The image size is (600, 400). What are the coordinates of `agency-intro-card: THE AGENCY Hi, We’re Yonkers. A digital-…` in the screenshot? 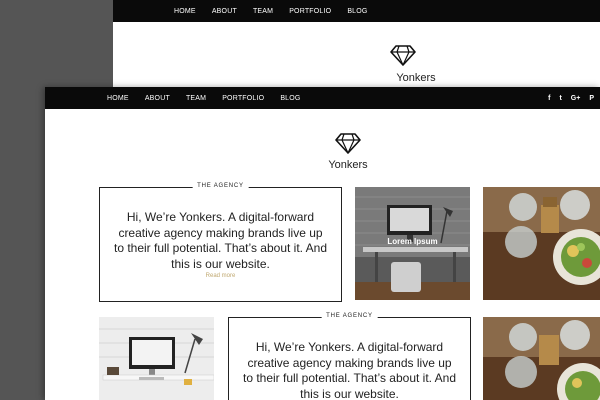 It's located at (220, 242).